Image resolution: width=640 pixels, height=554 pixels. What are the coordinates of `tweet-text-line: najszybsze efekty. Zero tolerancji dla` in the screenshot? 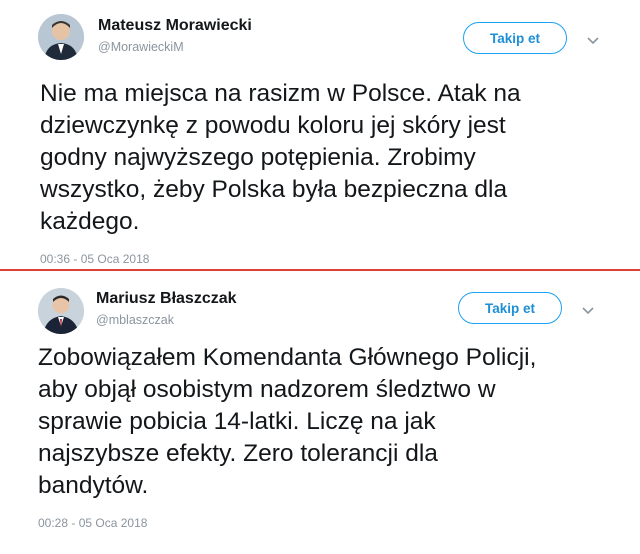 It's located at (238, 453).